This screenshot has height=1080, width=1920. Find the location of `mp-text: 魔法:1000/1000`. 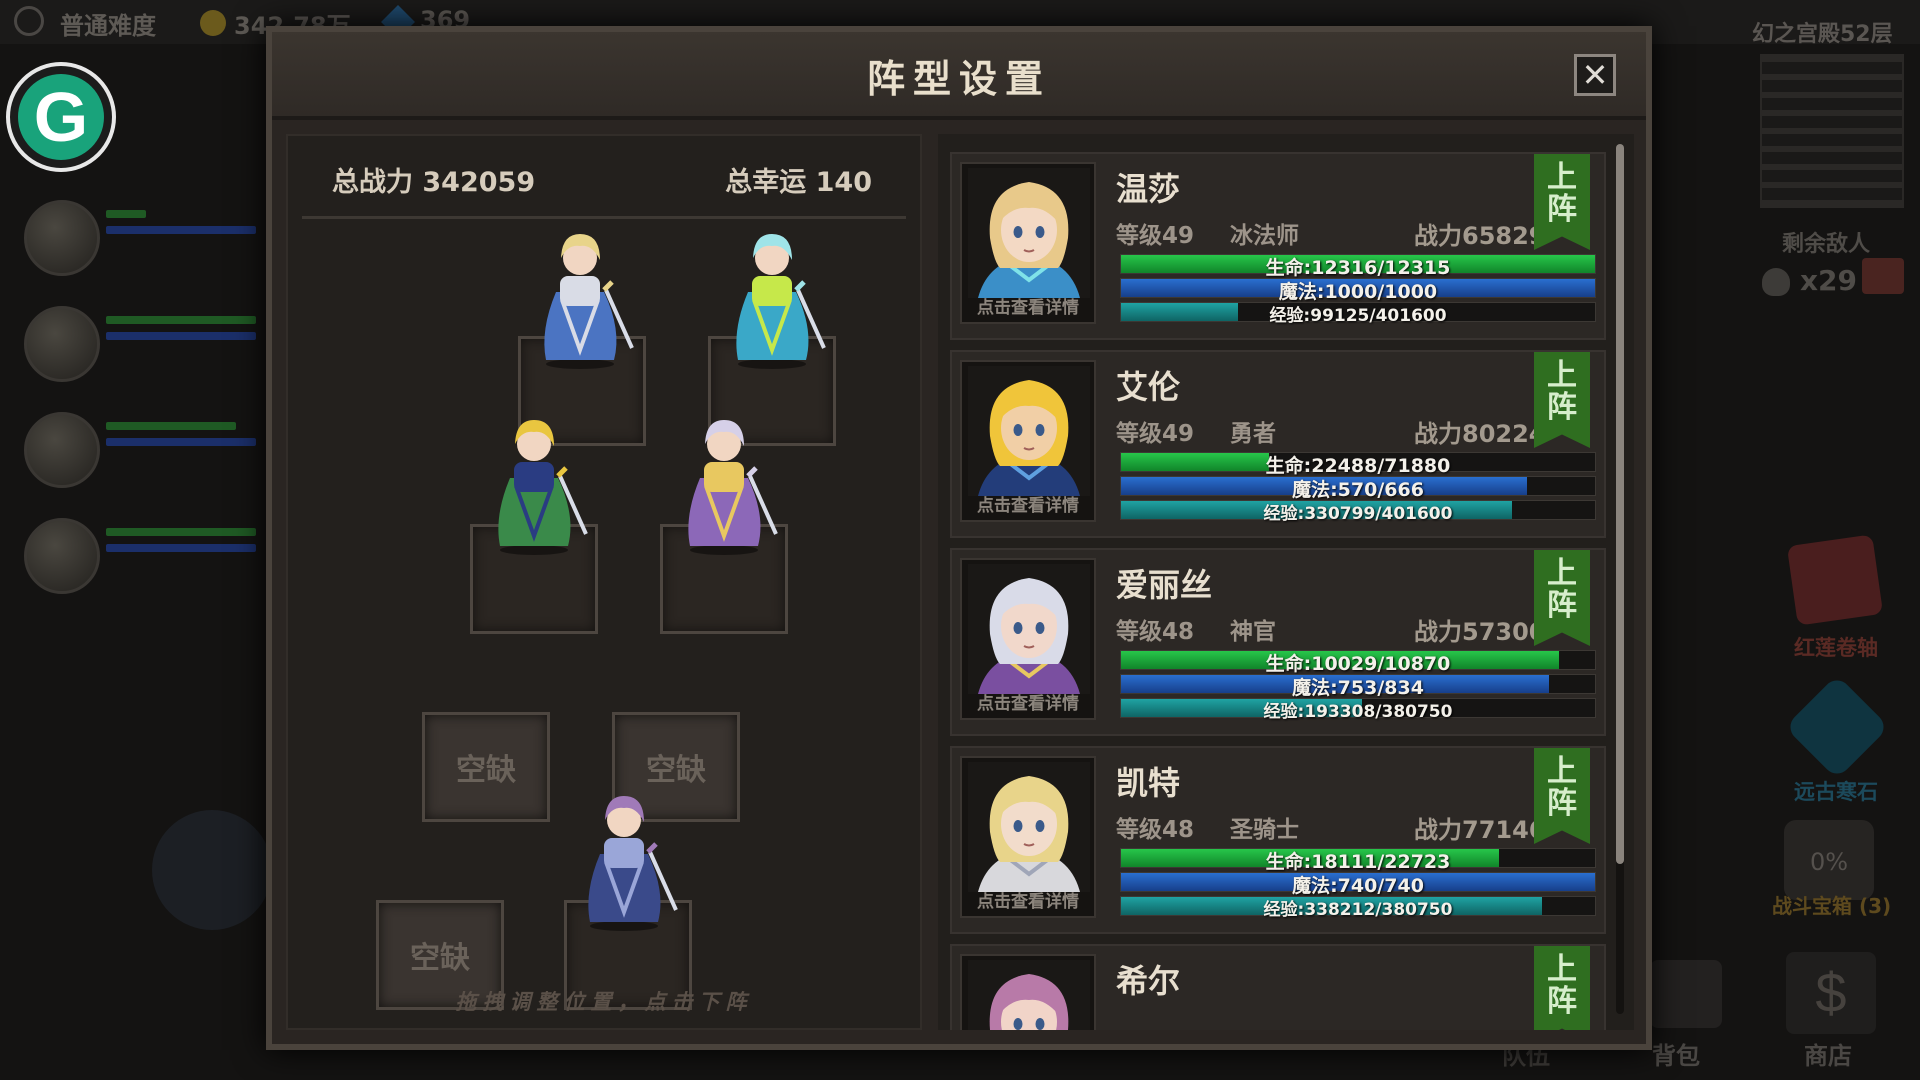

mp-text: 魔法:1000/1000 is located at coordinates (1358, 292).